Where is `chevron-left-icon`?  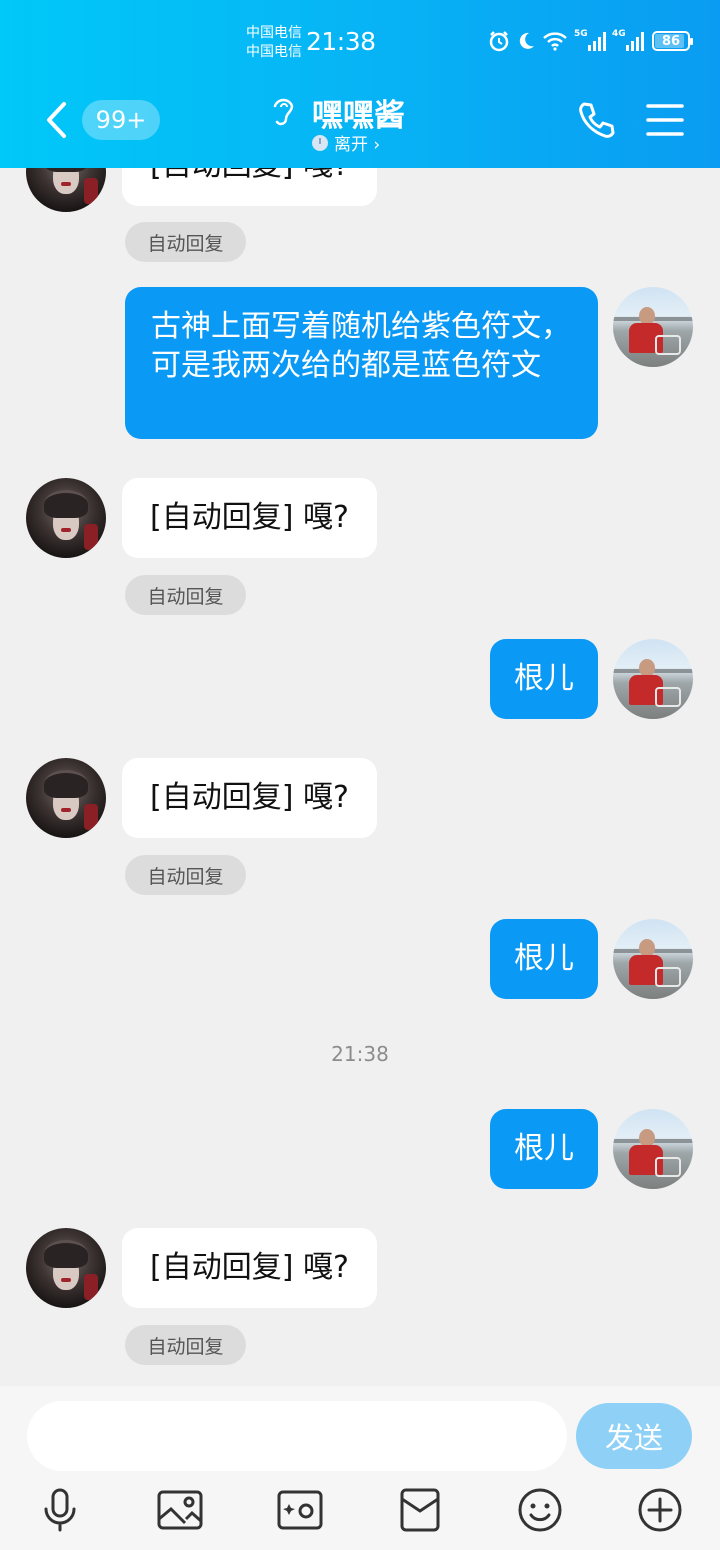
chevron-left-icon is located at coordinates (56, 120).